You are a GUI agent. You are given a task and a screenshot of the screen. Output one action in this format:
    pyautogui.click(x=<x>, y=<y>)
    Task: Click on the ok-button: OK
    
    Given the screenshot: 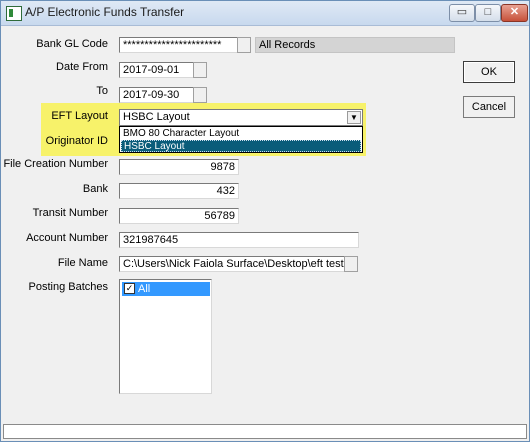 What is the action you would take?
    pyautogui.click(x=489, y=72)
    